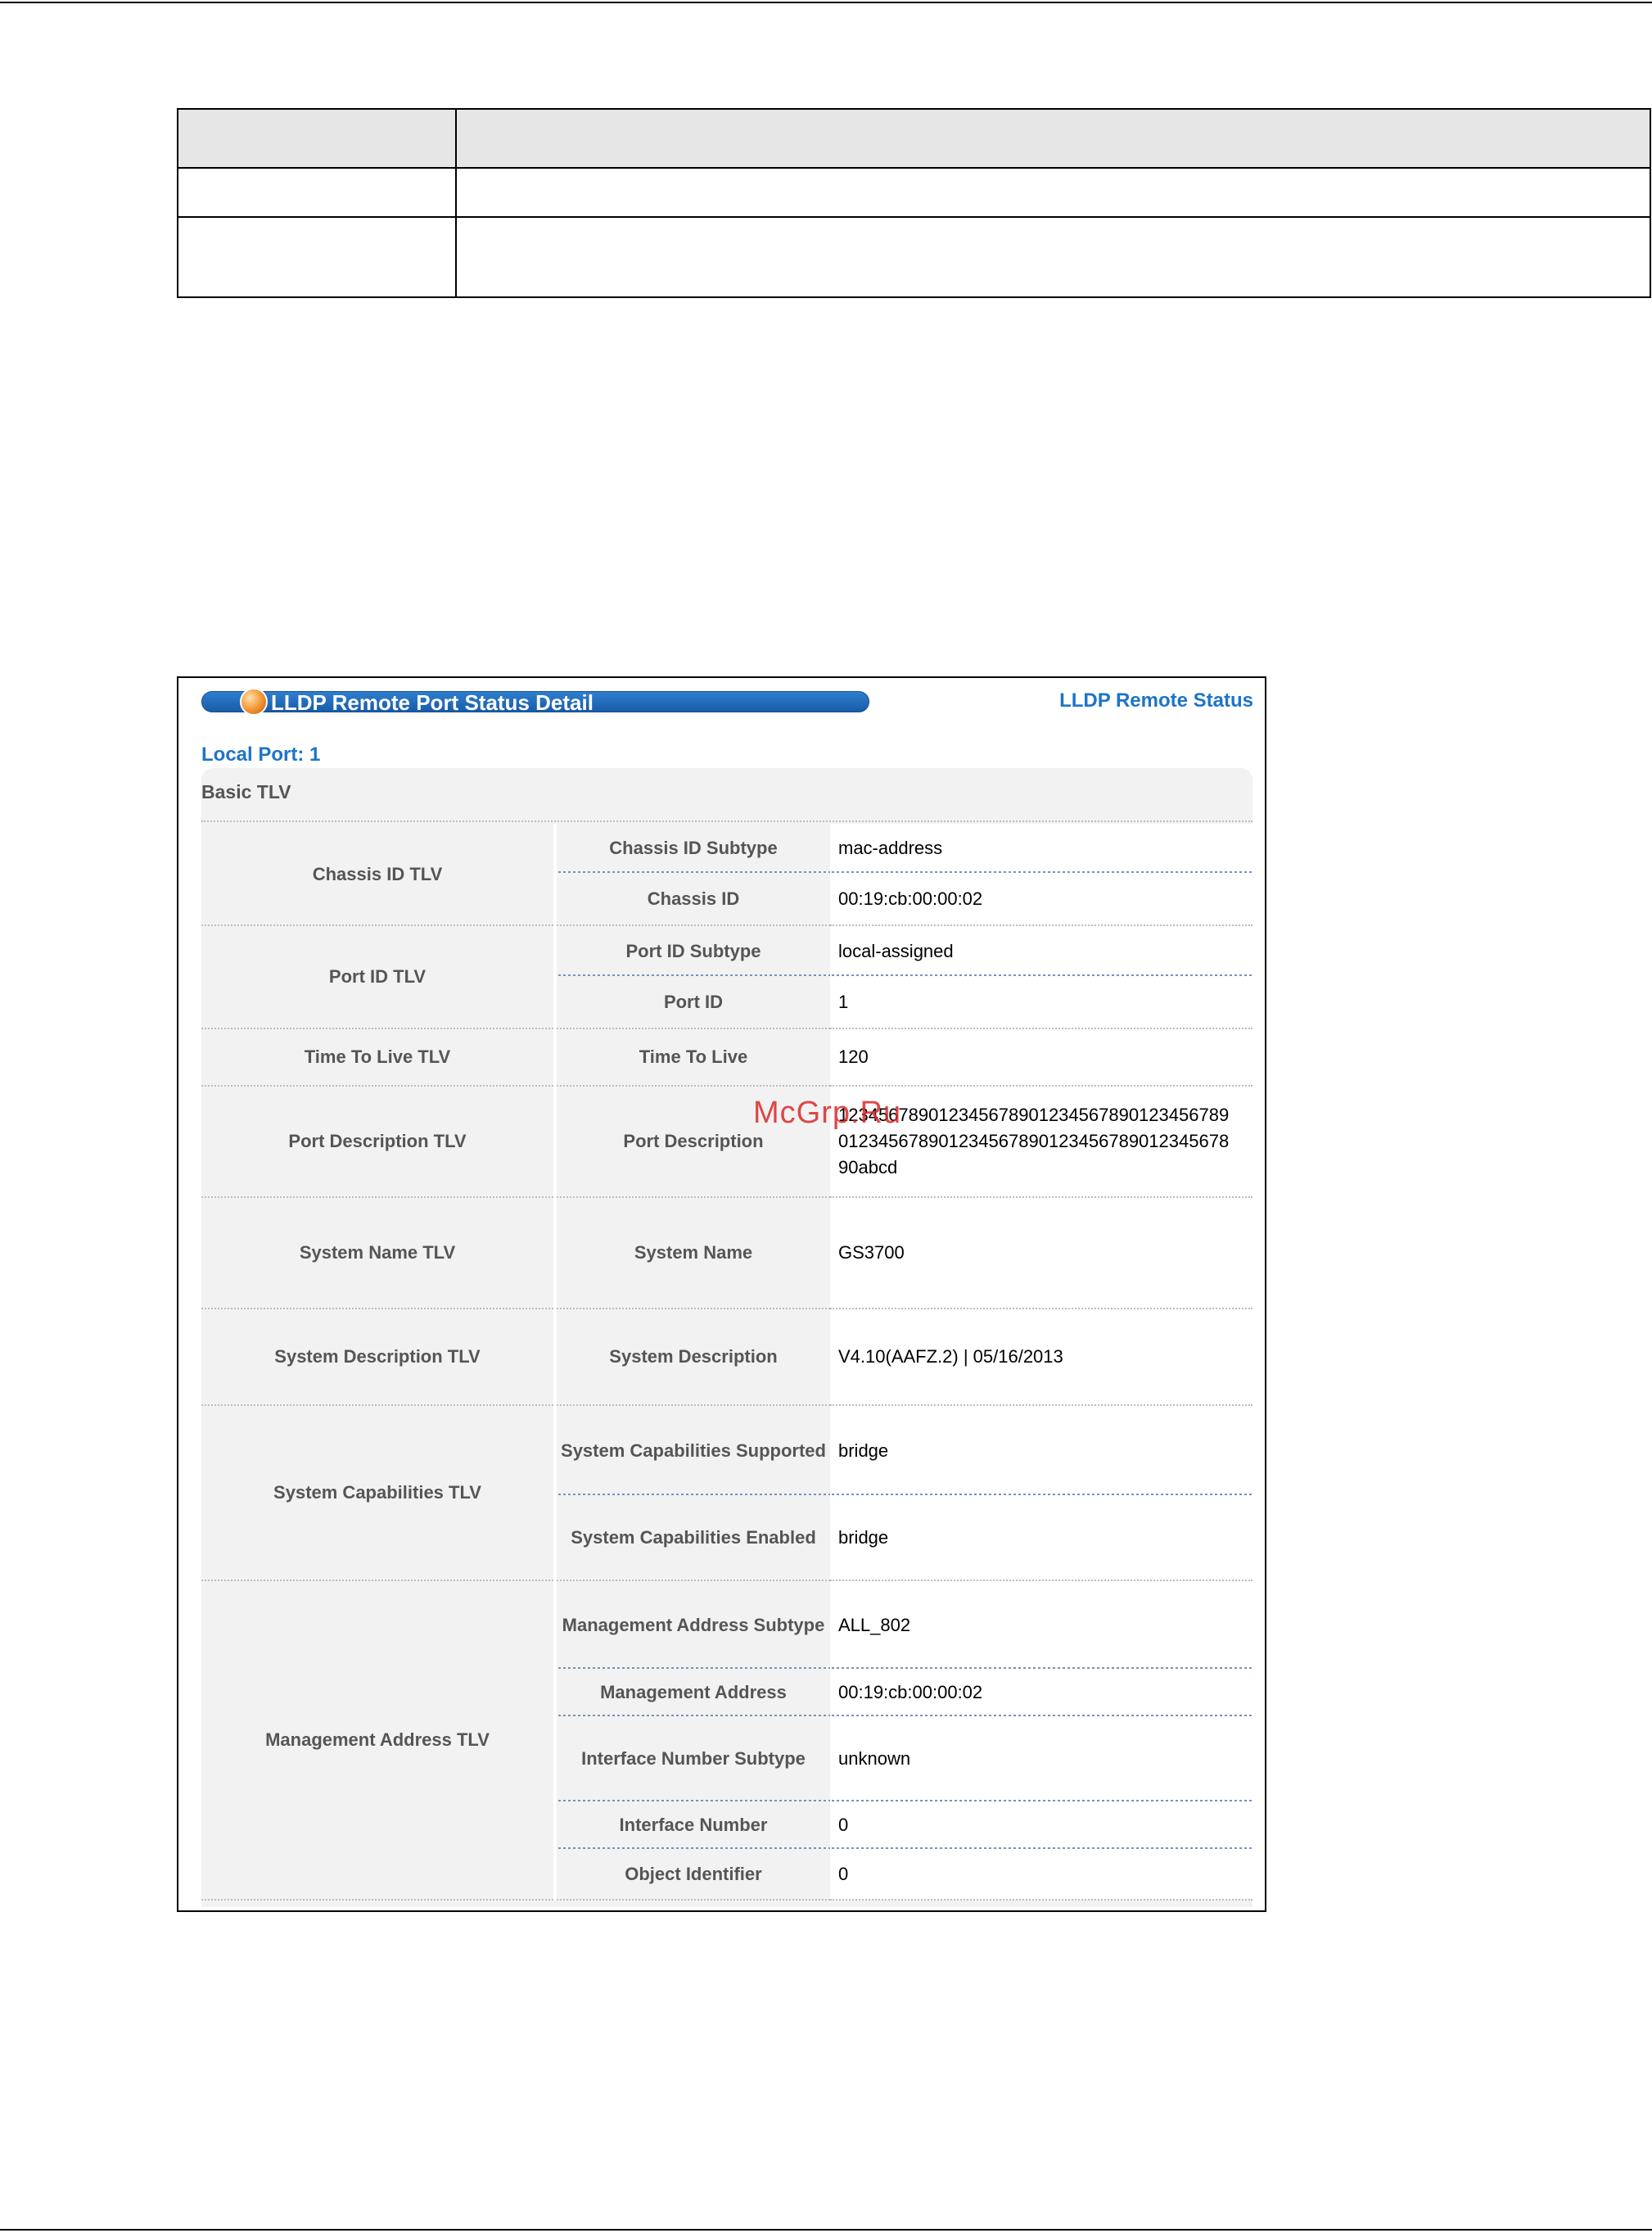 This screenshot has height=2233, width=1652. I want to click on field-value: mac-address, so click(1041, 848).